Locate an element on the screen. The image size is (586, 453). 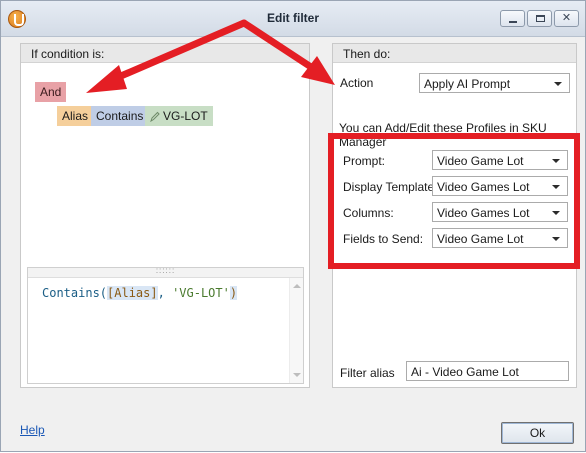
scroll-up-icon is located at coordinates (297, 286).